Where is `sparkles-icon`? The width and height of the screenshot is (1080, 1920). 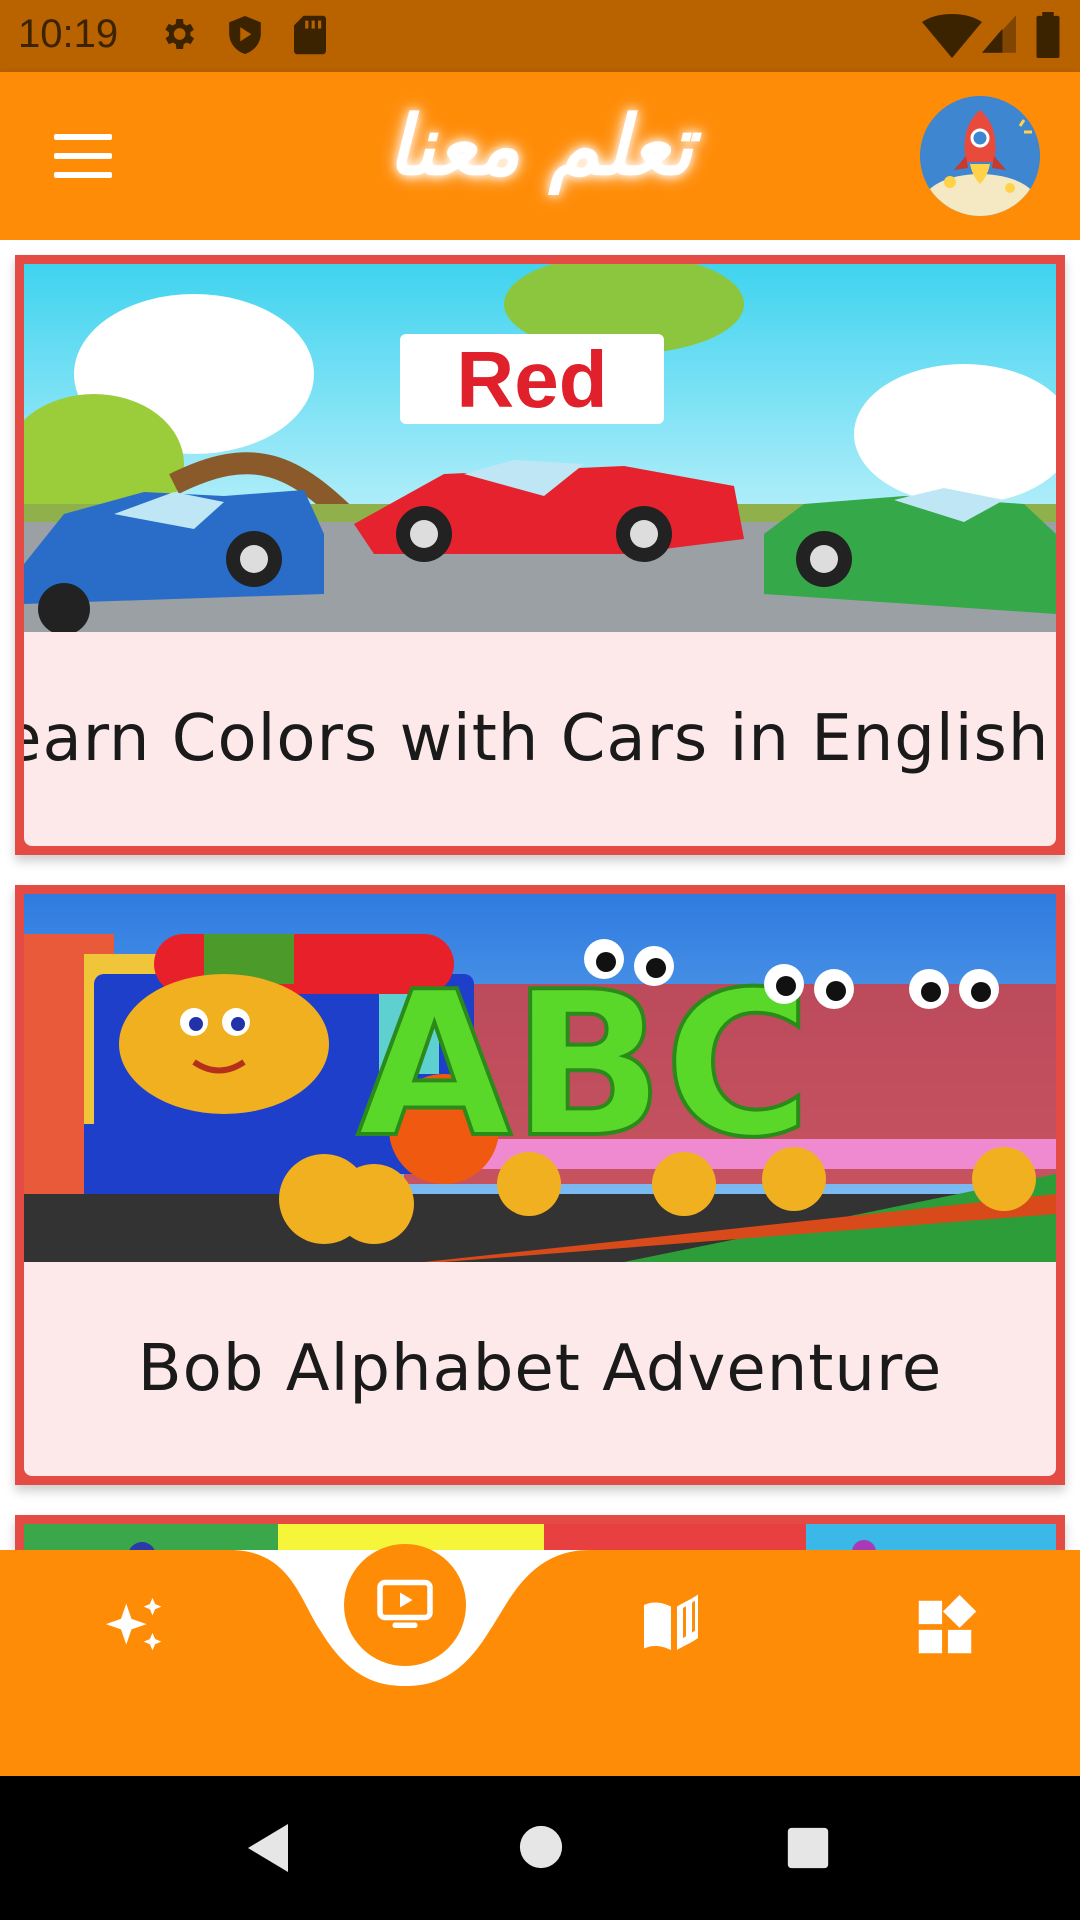
sparkles-icon is located at coordinates (135, 1627).